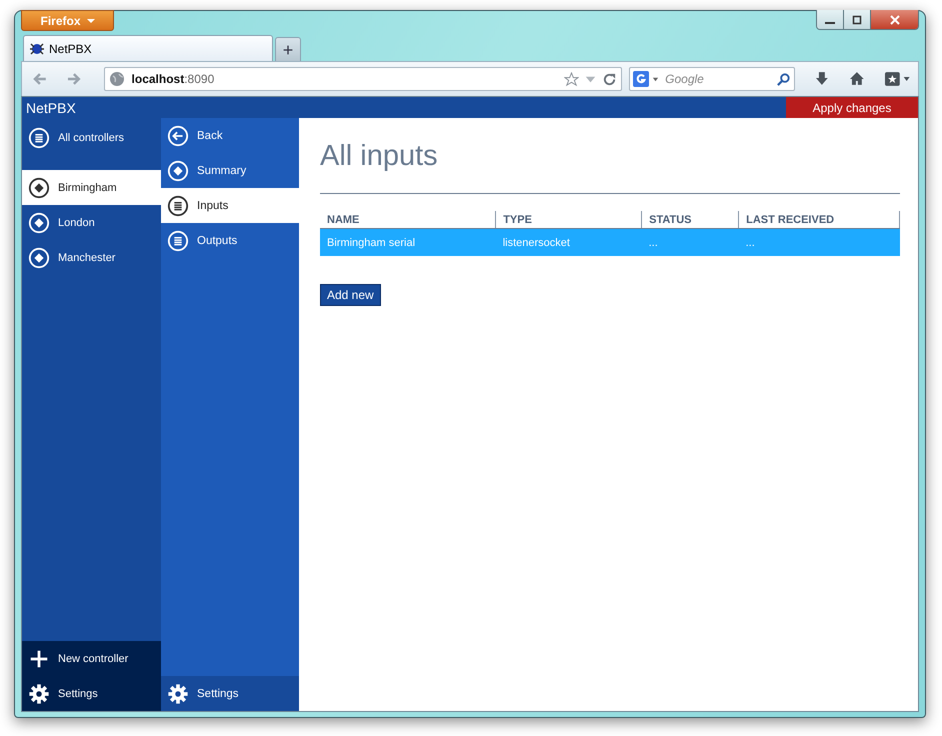  What do you see at coordinates (91, 222) in the screenshot?
I see `controller-item: London` at bounding box center [91, 222].